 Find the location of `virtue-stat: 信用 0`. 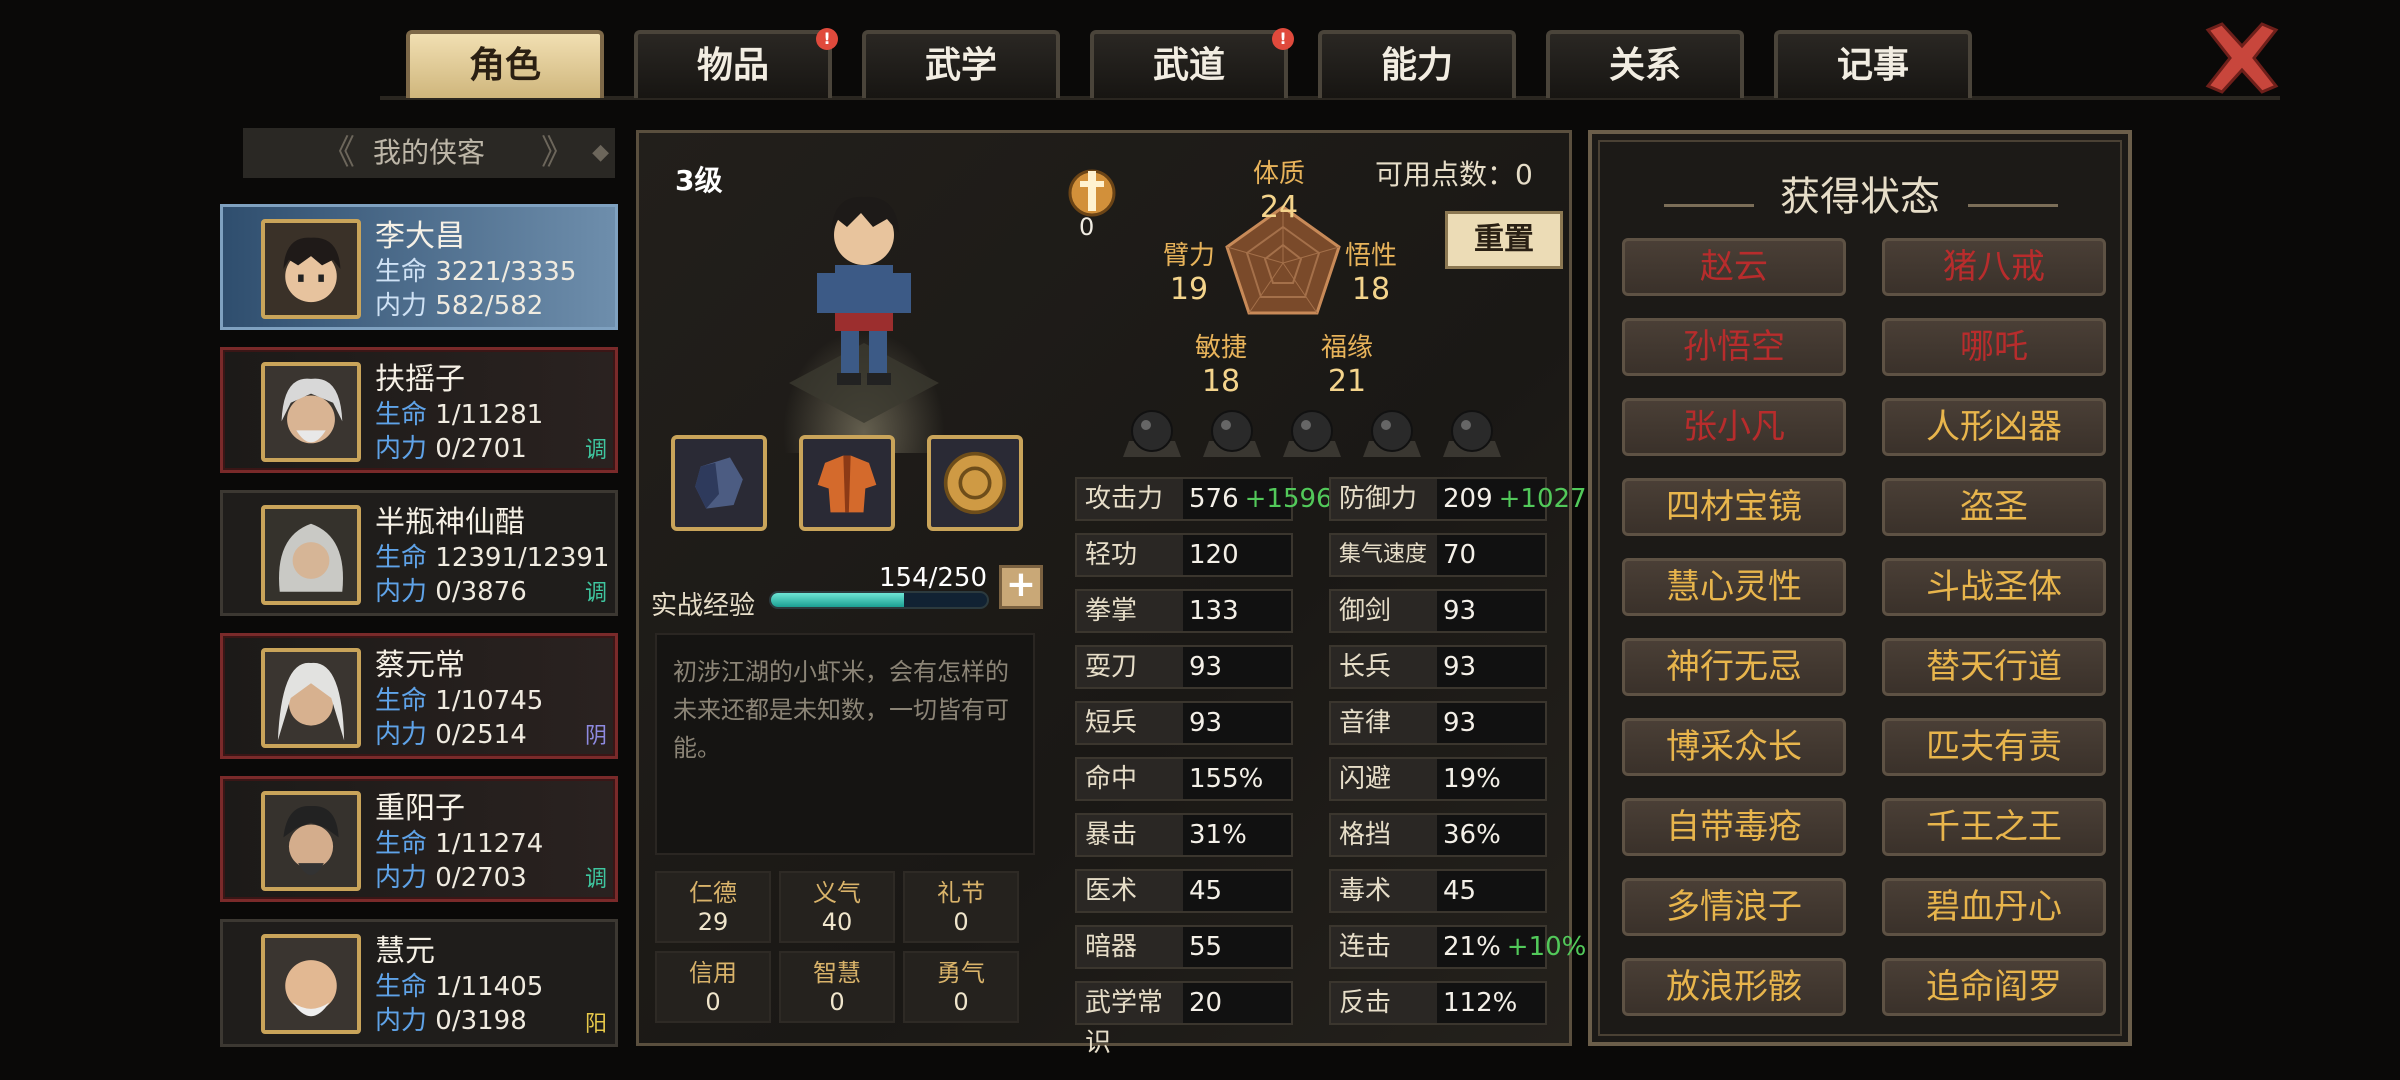

virtue-stat: 信用 0 is located at coordinates (713, 987).